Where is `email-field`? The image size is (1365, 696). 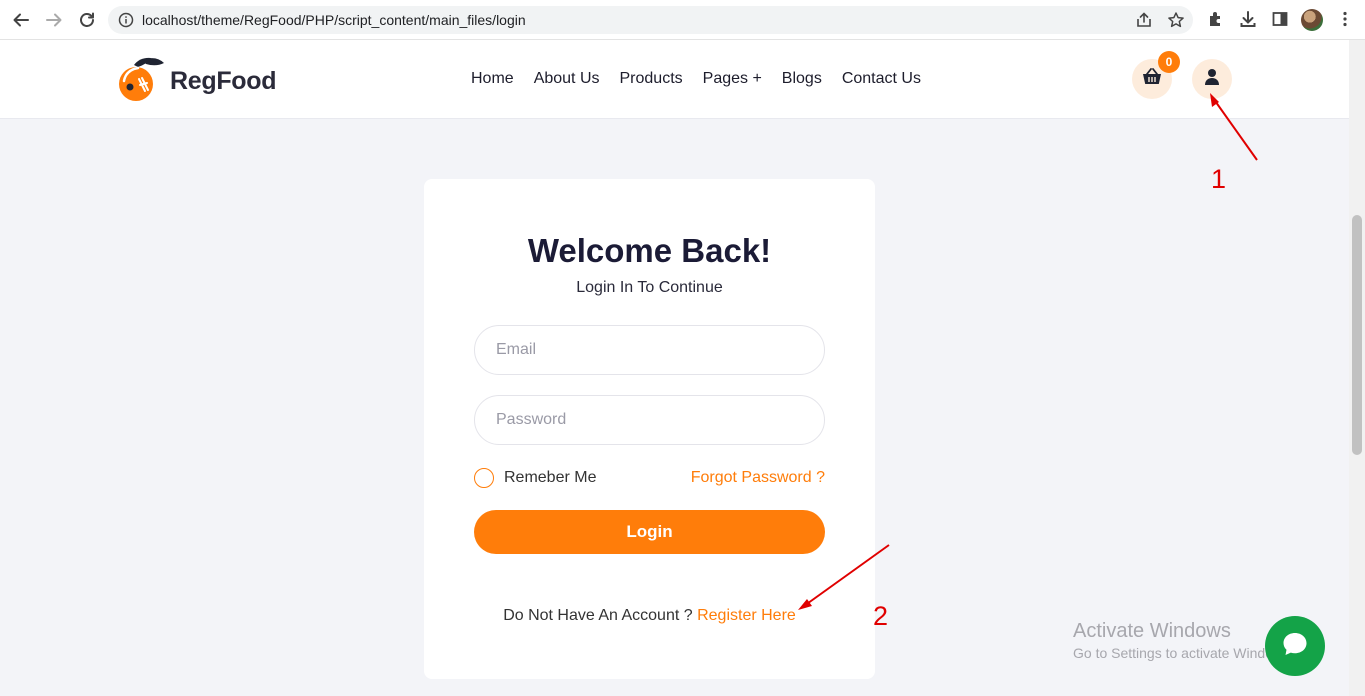
email-field is located at coordinates (649, 350).